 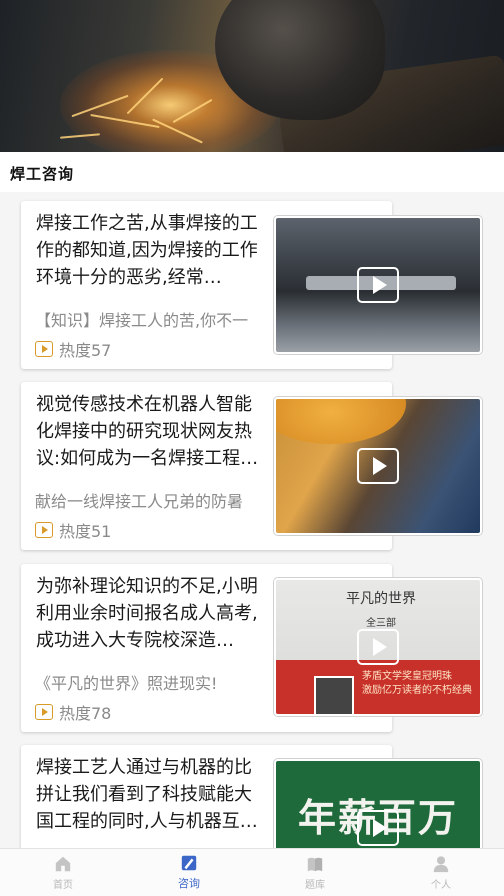 I want to click on book-subtitle-text: 全三部, so click(x=381, y=623).